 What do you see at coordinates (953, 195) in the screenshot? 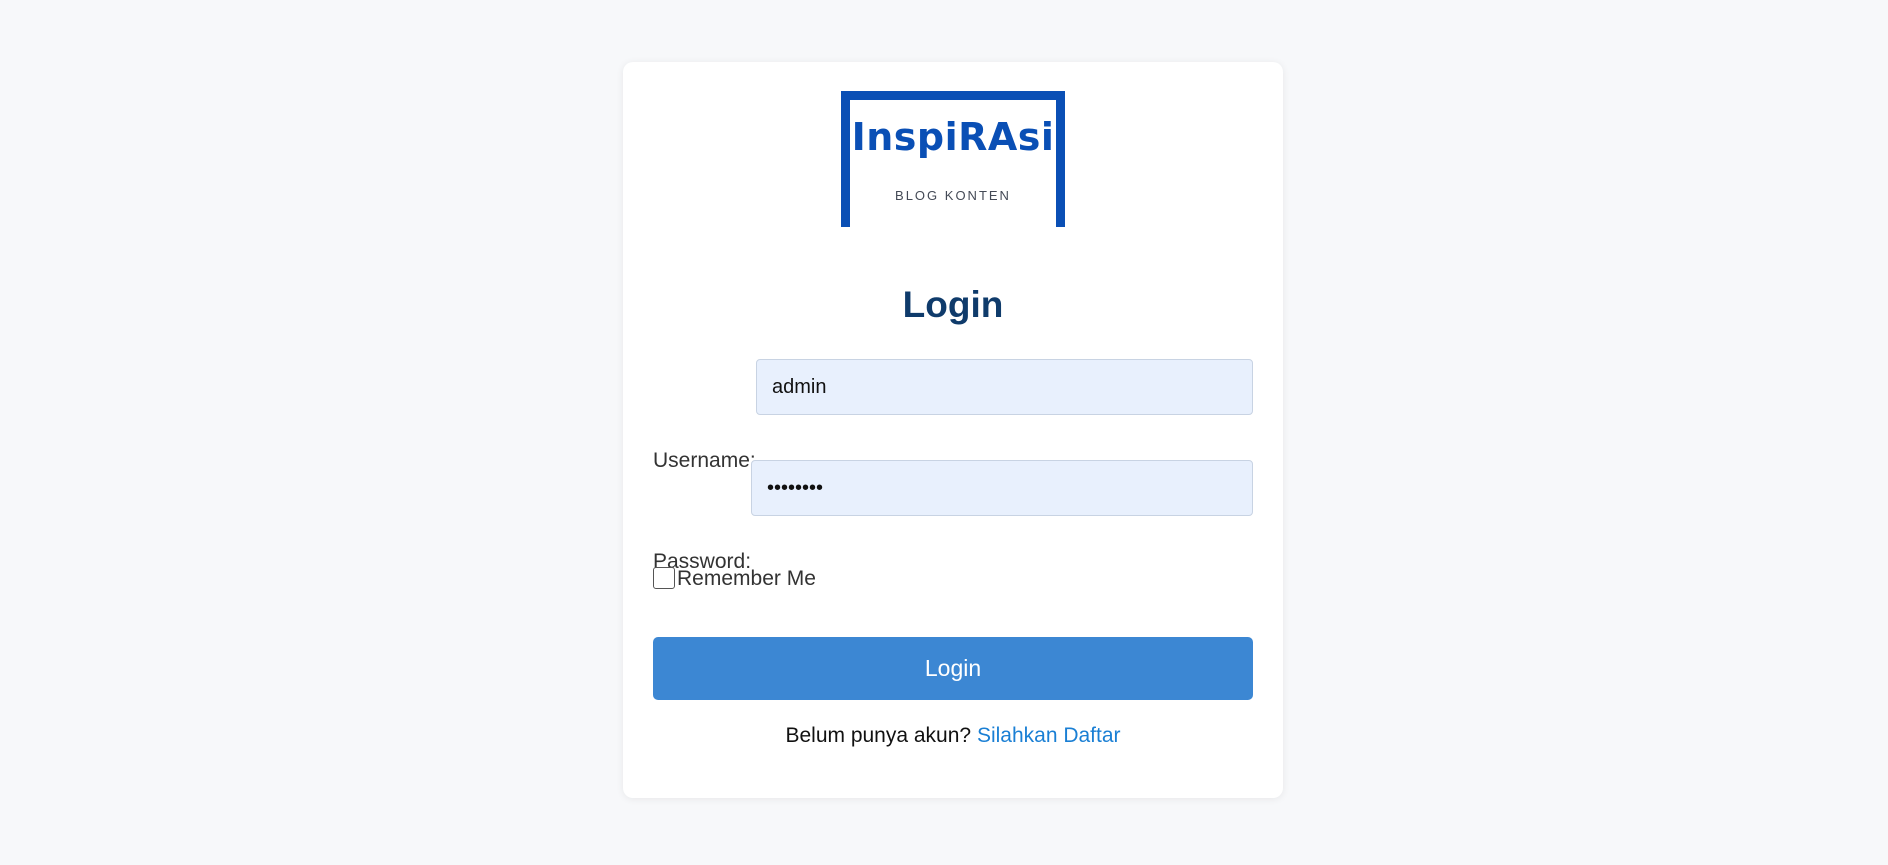
I see `logo-subtitle: BLOG KONTEN` at bounding box center [953, 195].